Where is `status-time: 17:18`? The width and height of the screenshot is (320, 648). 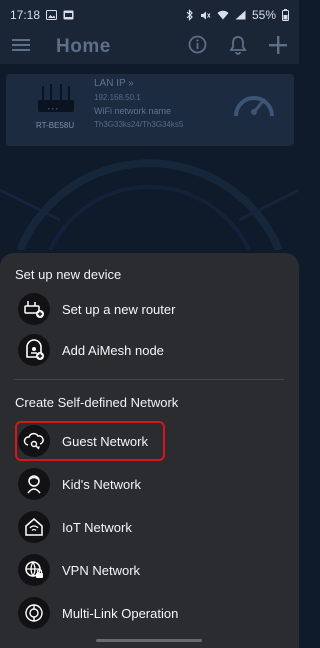 status-time: 17:18 is located at coordinates (25, 15).